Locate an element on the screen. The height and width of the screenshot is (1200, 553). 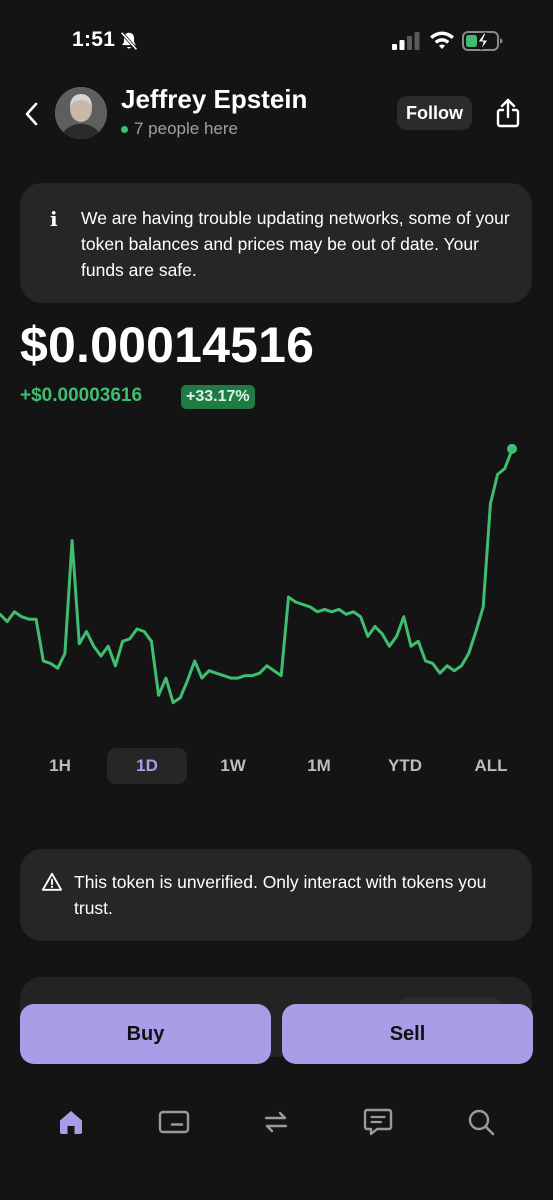
presence-indicator: 7 people here is located at coordinates (179, 129).